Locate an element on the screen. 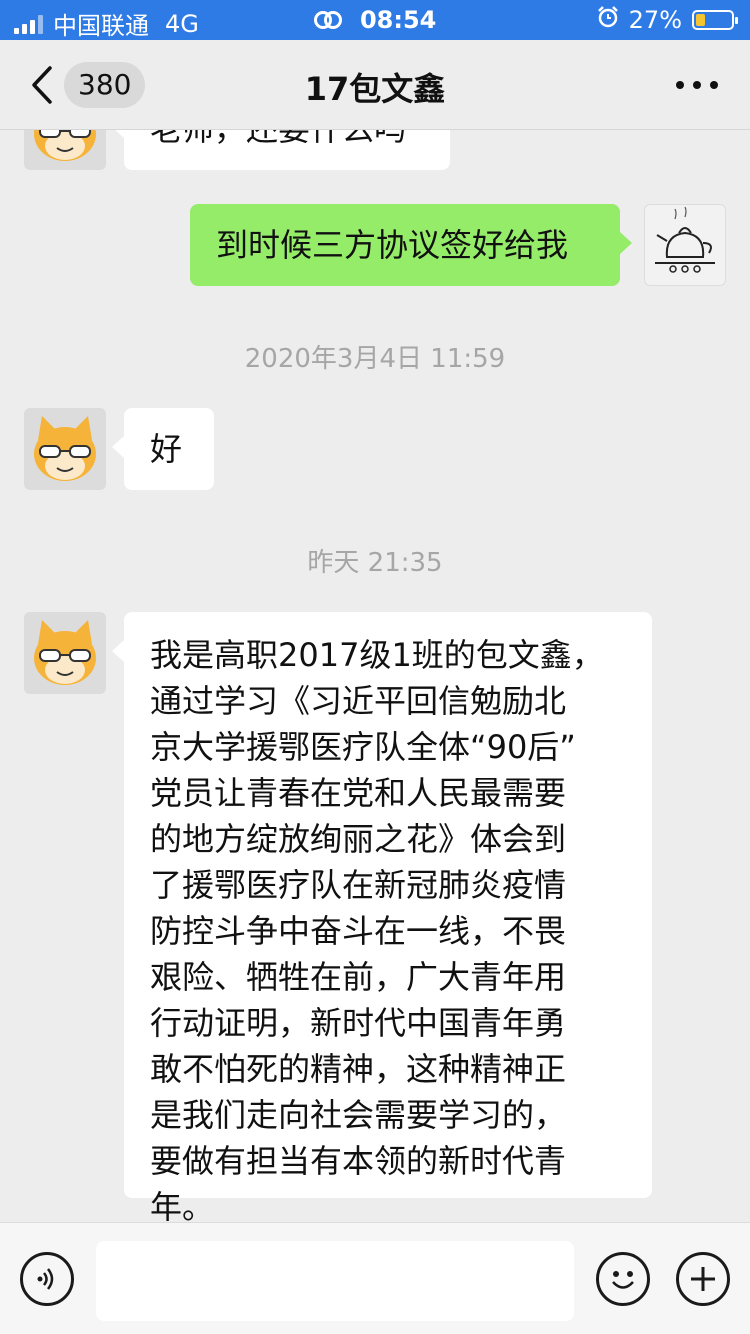  emoji-icon is located at coordinates (623, 1279).